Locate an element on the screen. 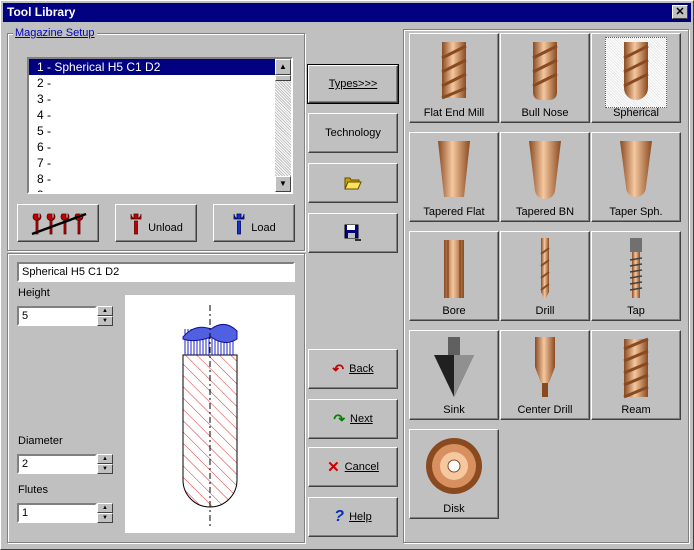  center-drill-icon is located at coordinates (545, 366).